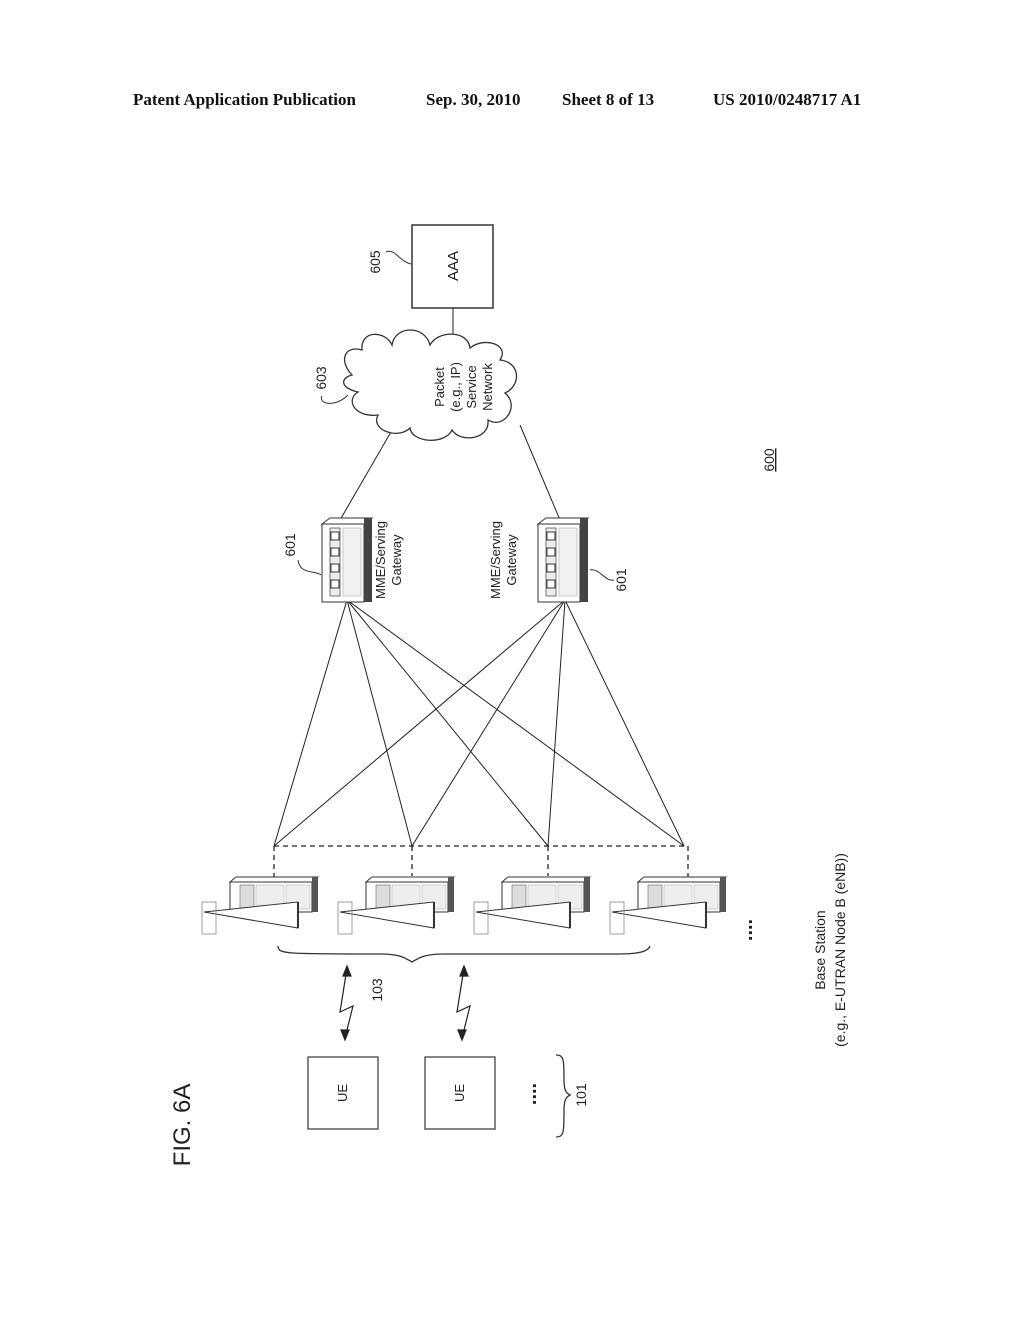  I want to click on ue-brace, so click(563, 1096).